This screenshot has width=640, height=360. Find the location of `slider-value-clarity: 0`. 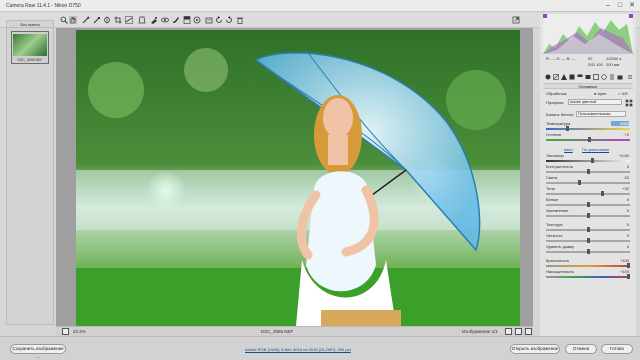

slider-value-clarity: 0 is located at coordinates (620, 235).